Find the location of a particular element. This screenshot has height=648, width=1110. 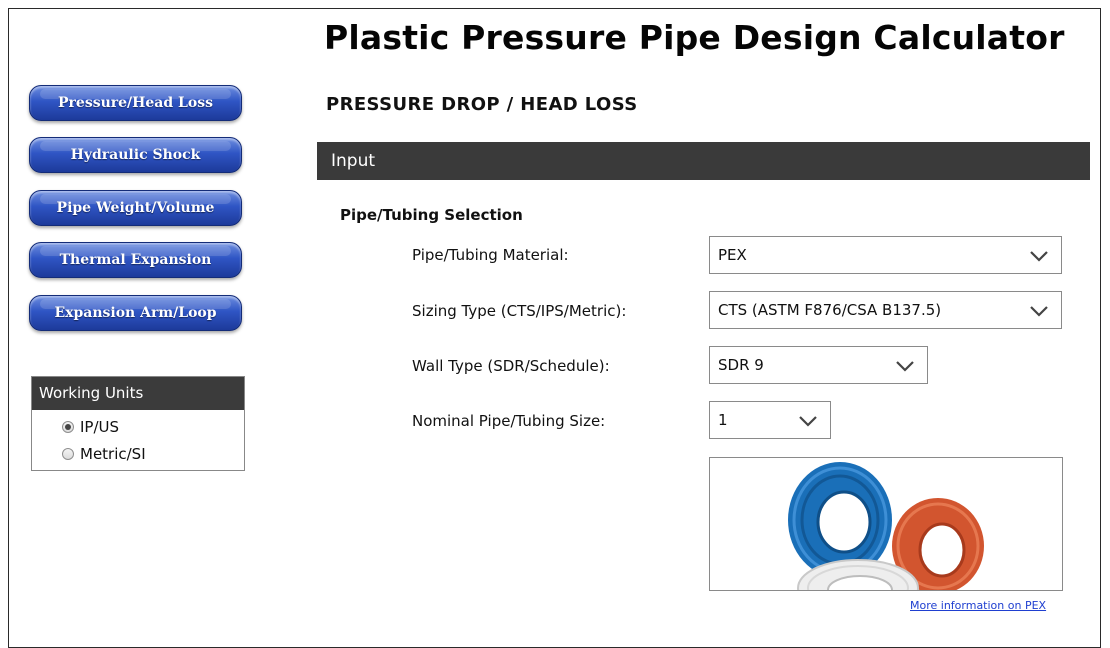

material-select-value: PEX is located at coordinates (732, 255).